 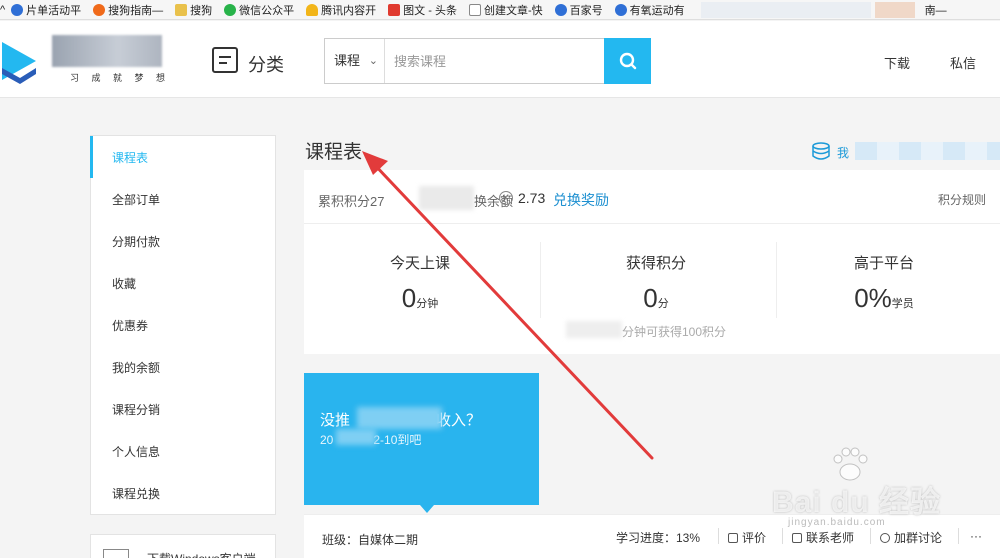 What do you see at coordinates (201, 554) in the screenshot?
I see `download-client-label: 下载Windows客户端` at bounding box center [201, 554].